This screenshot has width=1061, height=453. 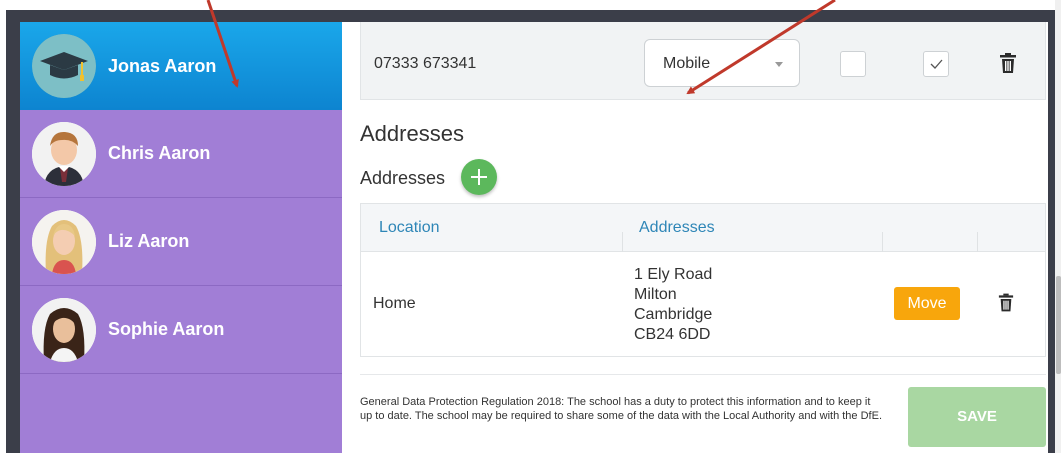 I want to click on check-icon, so click(x=936, y=64).